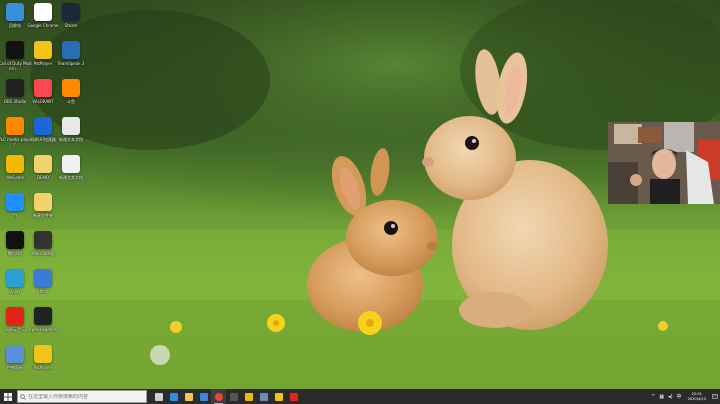 This screenshot has width=720, height=404. I want to click on desktop-icon: Ultra, so click(43, 287).